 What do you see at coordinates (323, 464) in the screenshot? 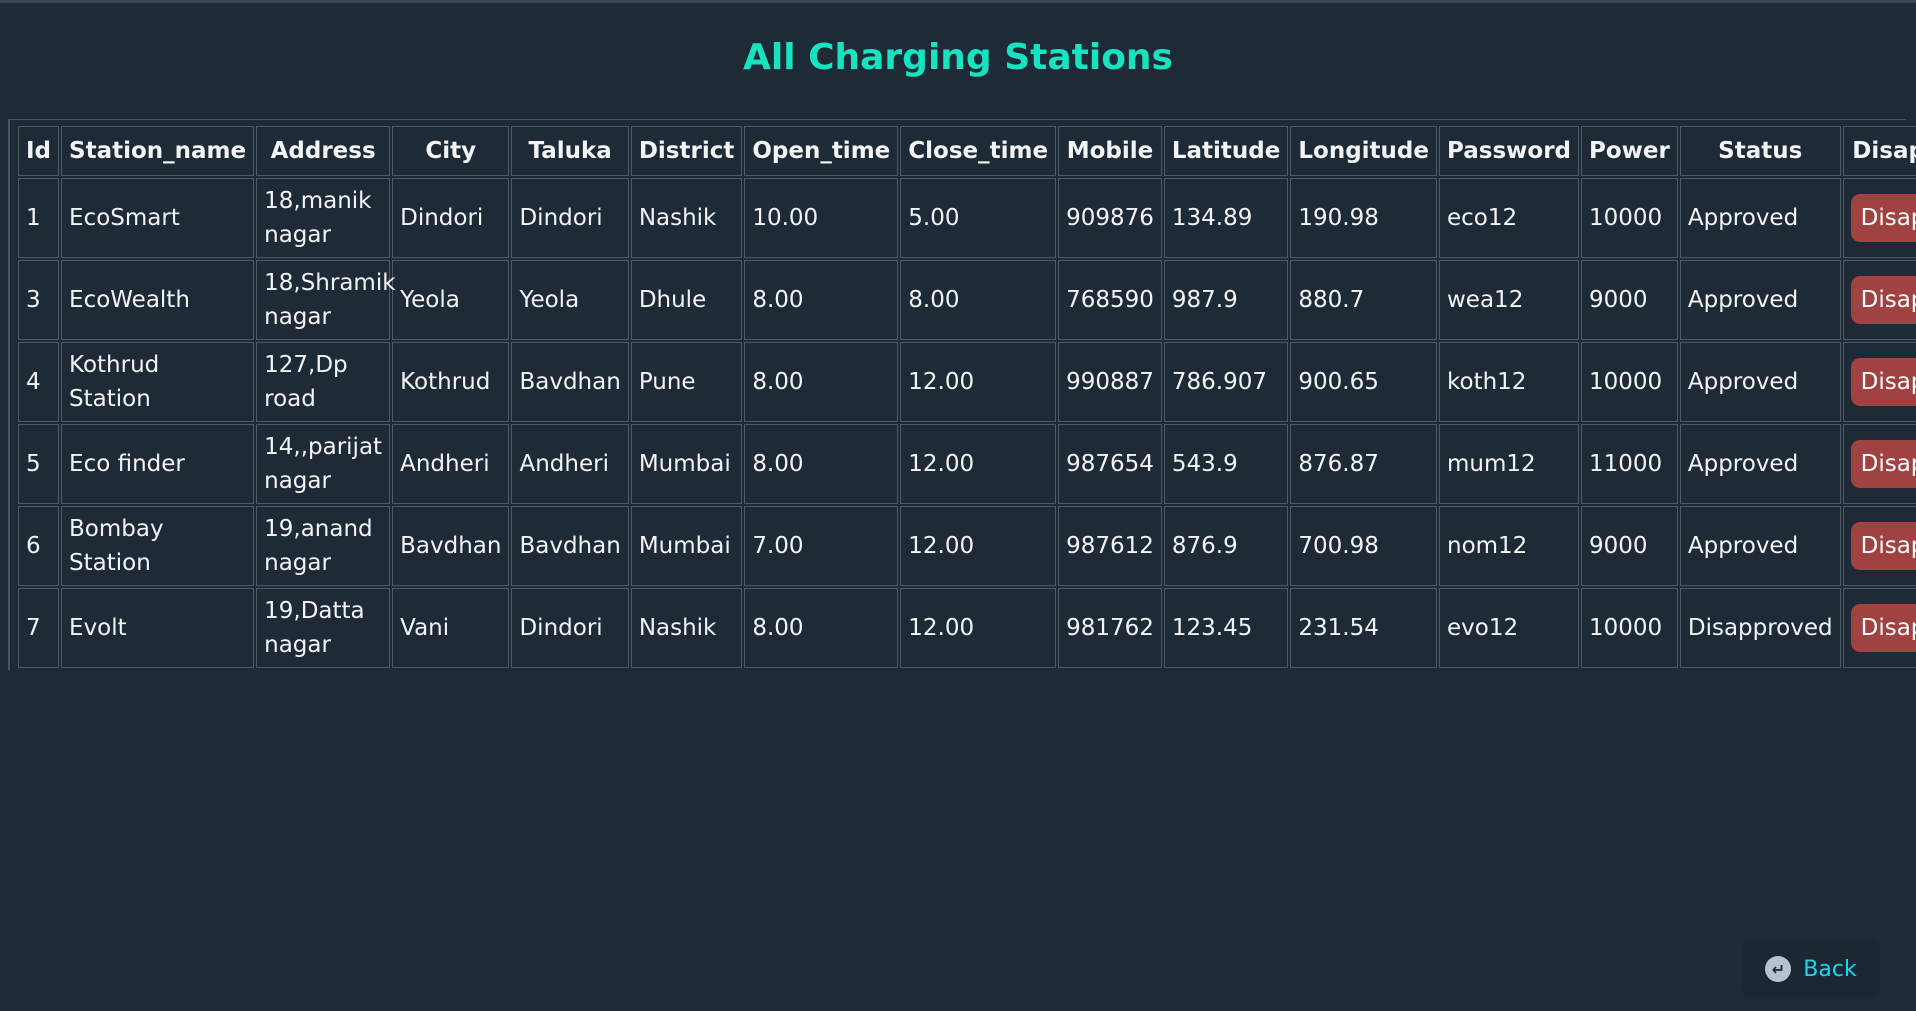
I see `cell-address: 14,,parijat nagar` at bounding box center [323, 464].